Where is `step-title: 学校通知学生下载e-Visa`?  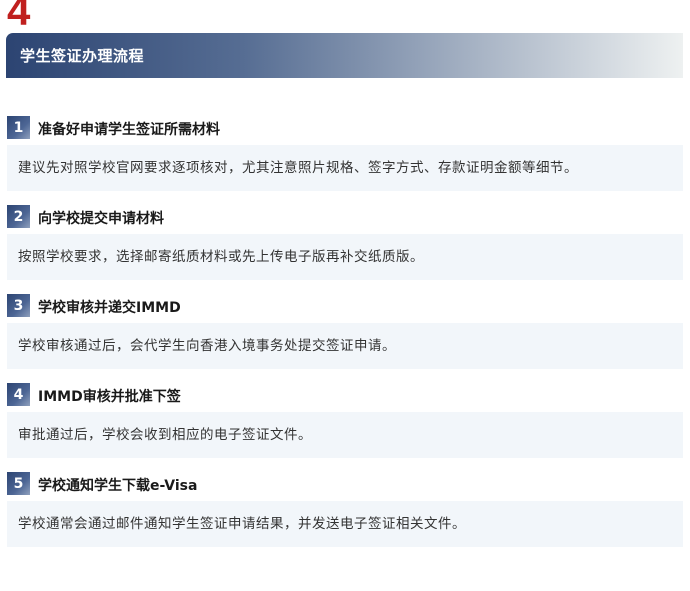
step-title: 学校通知学生下载e-Visa is located at coordinates (118, 486).